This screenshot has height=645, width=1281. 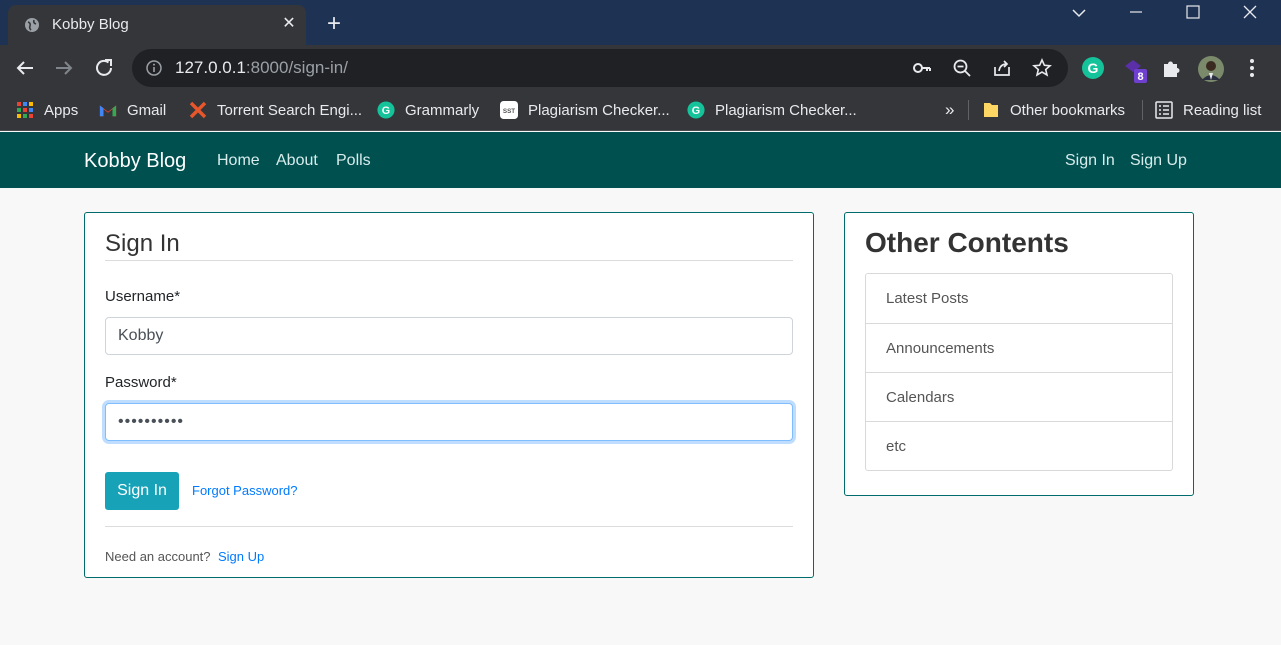 What do you see at coordinates (25, 110) in the screenshot?
I see `apps-grid-icon` at bounding box center [25, 110].